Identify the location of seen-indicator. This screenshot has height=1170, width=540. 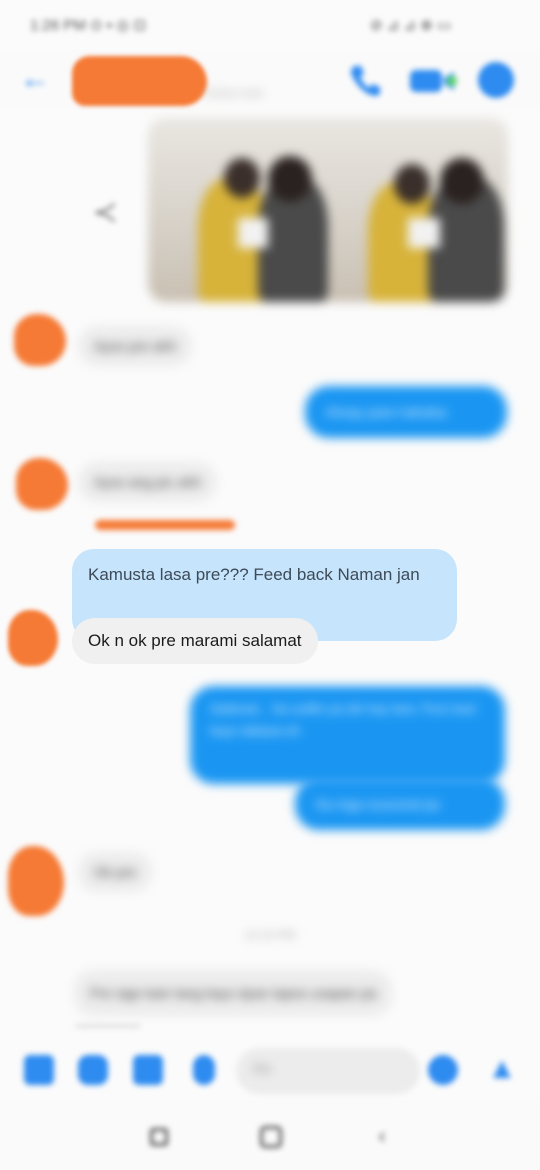
(108, 1026).